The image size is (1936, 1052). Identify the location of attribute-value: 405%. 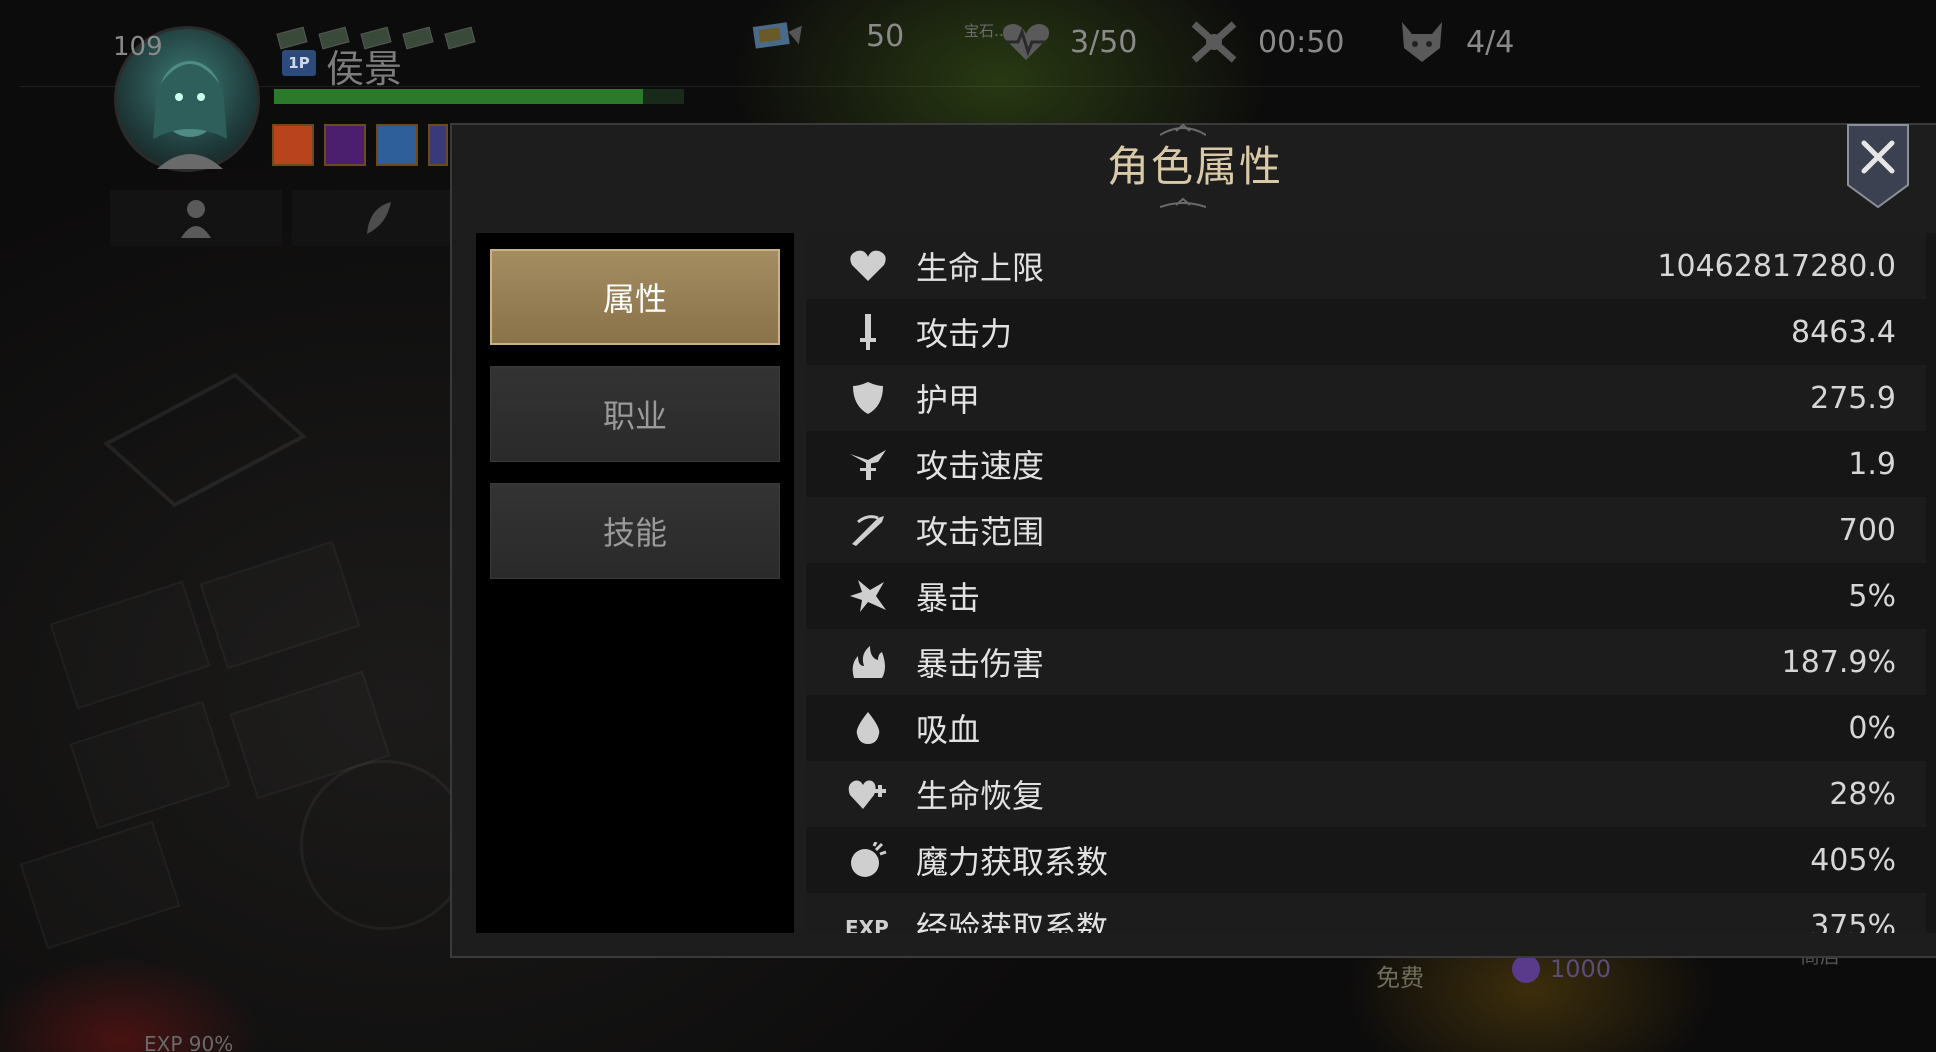
(1853, 860).